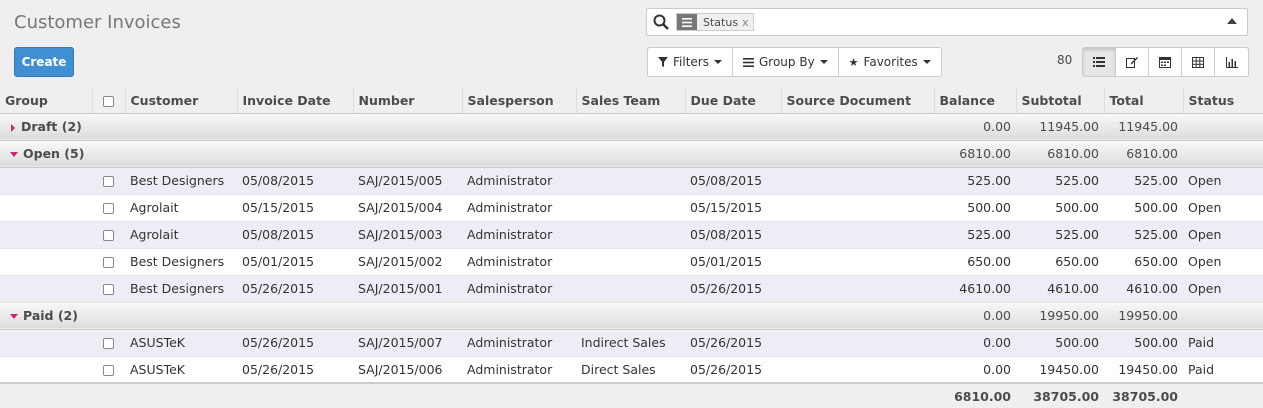 The height and width of the screenshot is (408, 1263). I want to click on cell-customer: ASUSTeK, so click(181, 343).